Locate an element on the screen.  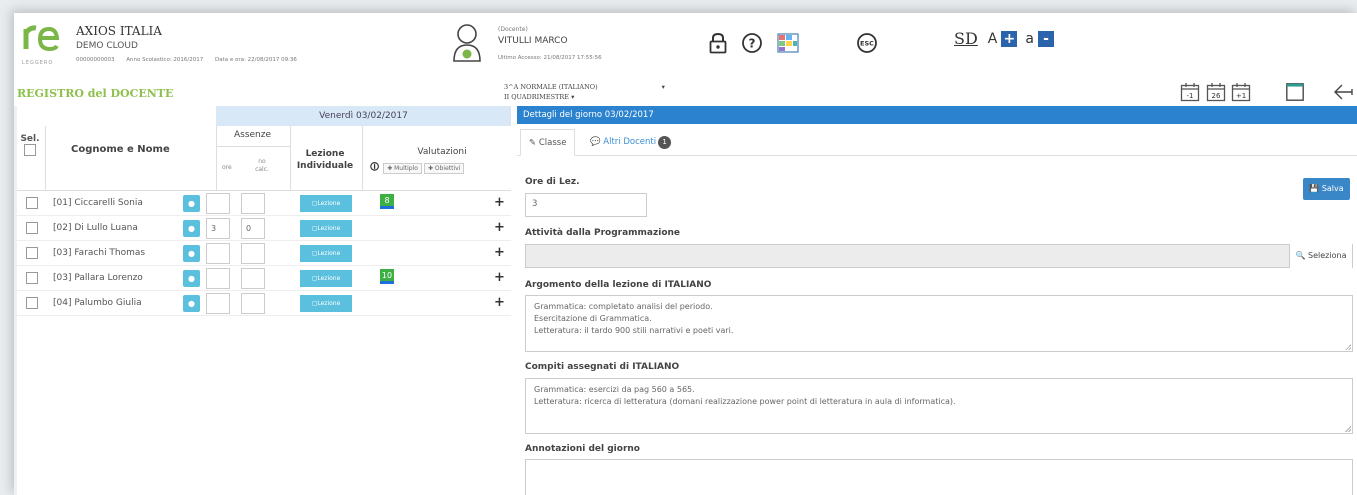
window-toggle-icon is located at coordinates (1295, 92).